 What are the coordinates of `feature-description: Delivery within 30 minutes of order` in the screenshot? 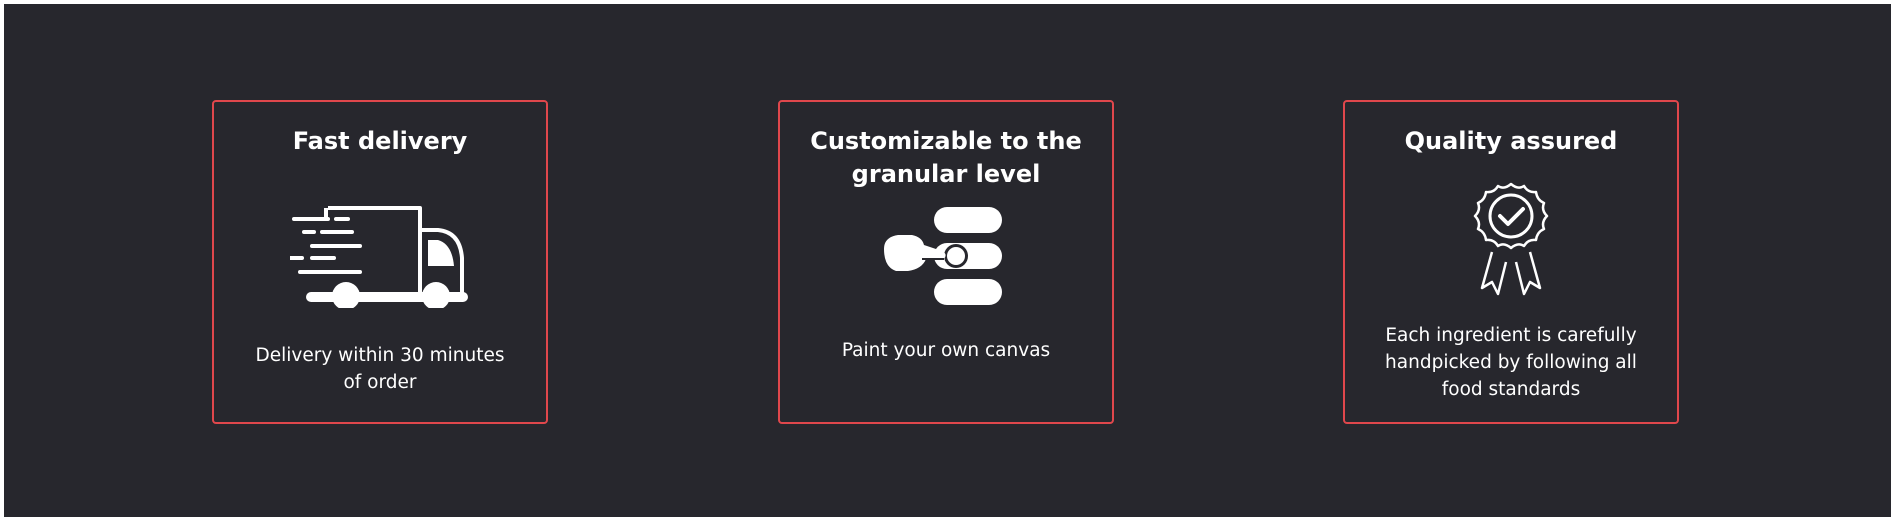 It's located at (380, 369).